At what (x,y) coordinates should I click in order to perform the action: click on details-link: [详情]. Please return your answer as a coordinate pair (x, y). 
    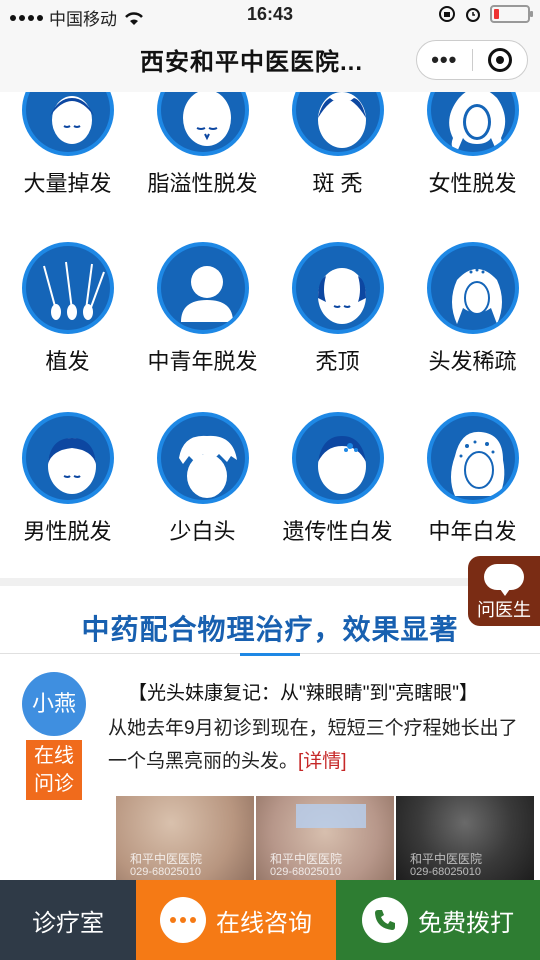
    Looking at the image, I should click on (322, 761).